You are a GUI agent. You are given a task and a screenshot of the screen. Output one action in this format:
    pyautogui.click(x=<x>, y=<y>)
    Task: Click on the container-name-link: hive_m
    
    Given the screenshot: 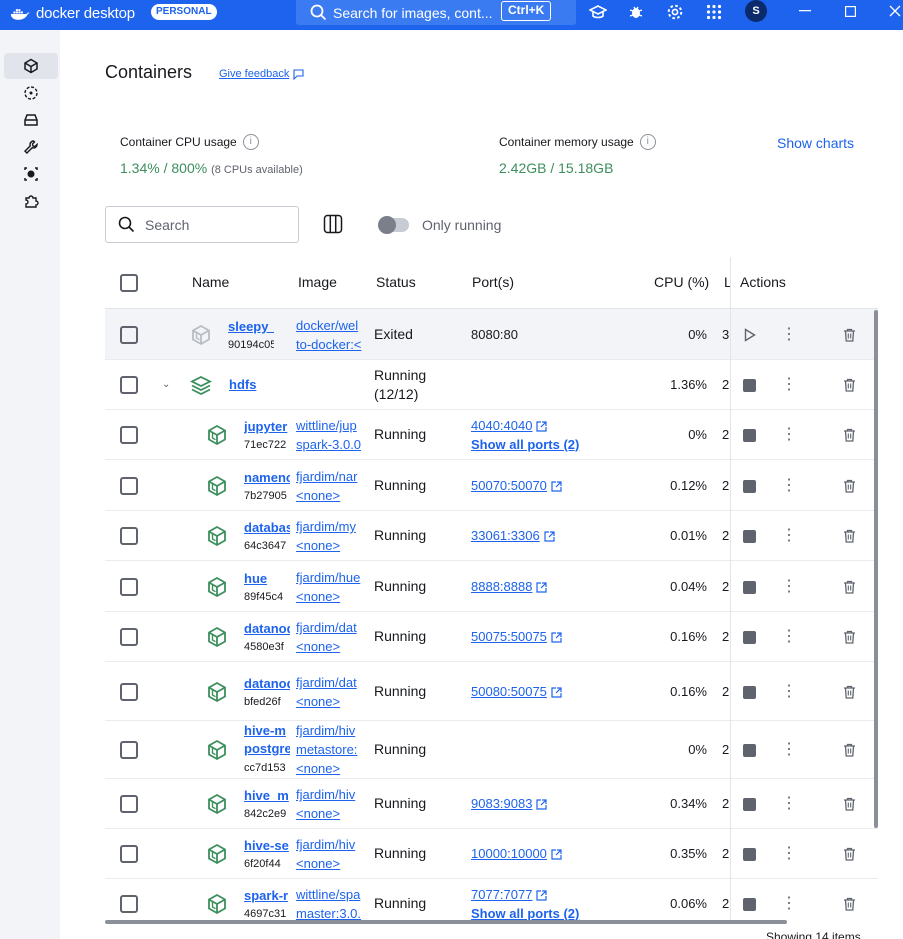 What is the action you would take?
    pyautogui.click(x=267, y=795)
    